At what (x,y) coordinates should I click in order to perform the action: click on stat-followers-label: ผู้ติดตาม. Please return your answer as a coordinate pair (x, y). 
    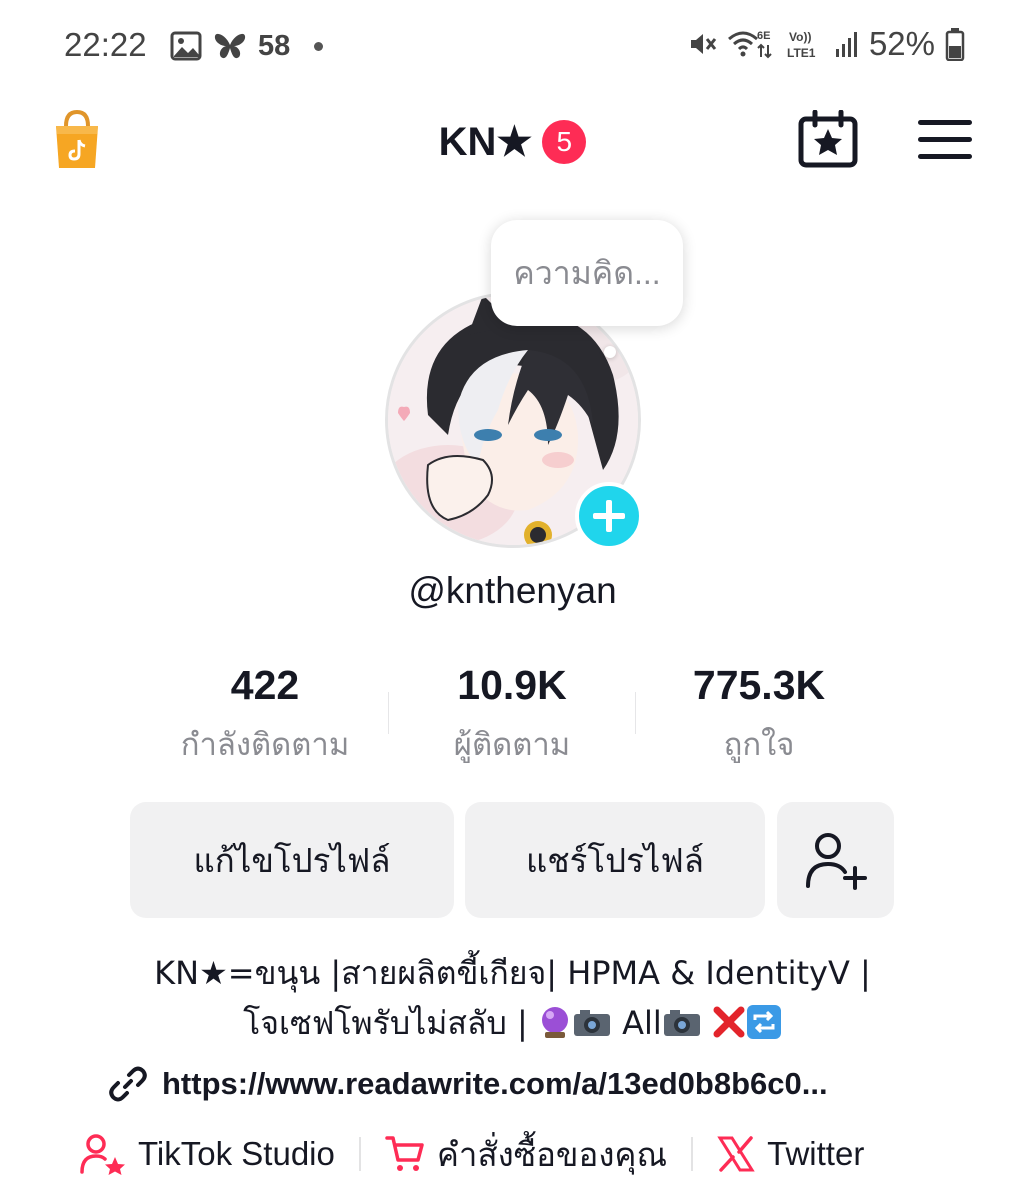
    Looking at the image, I should click on (512, 745).